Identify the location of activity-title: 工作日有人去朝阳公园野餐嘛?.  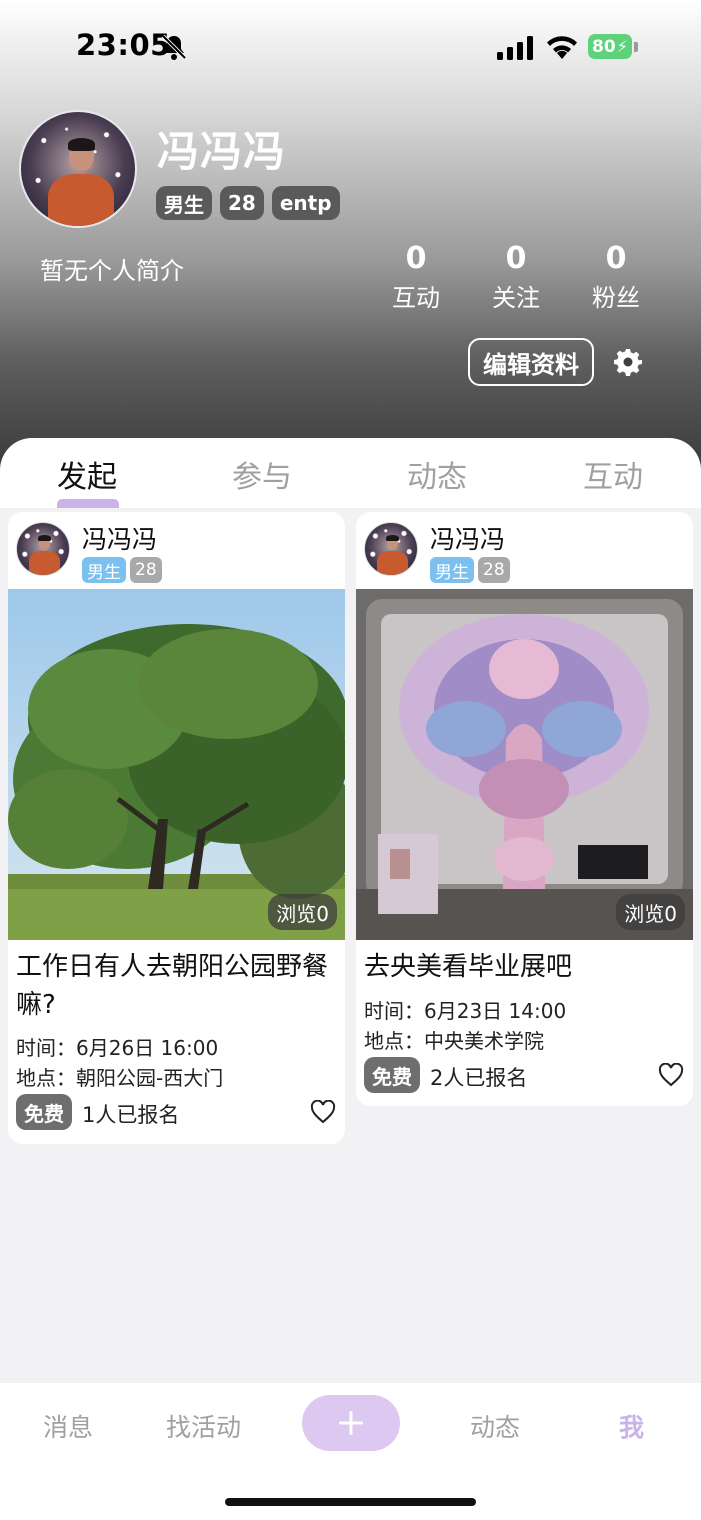
(172, 986).